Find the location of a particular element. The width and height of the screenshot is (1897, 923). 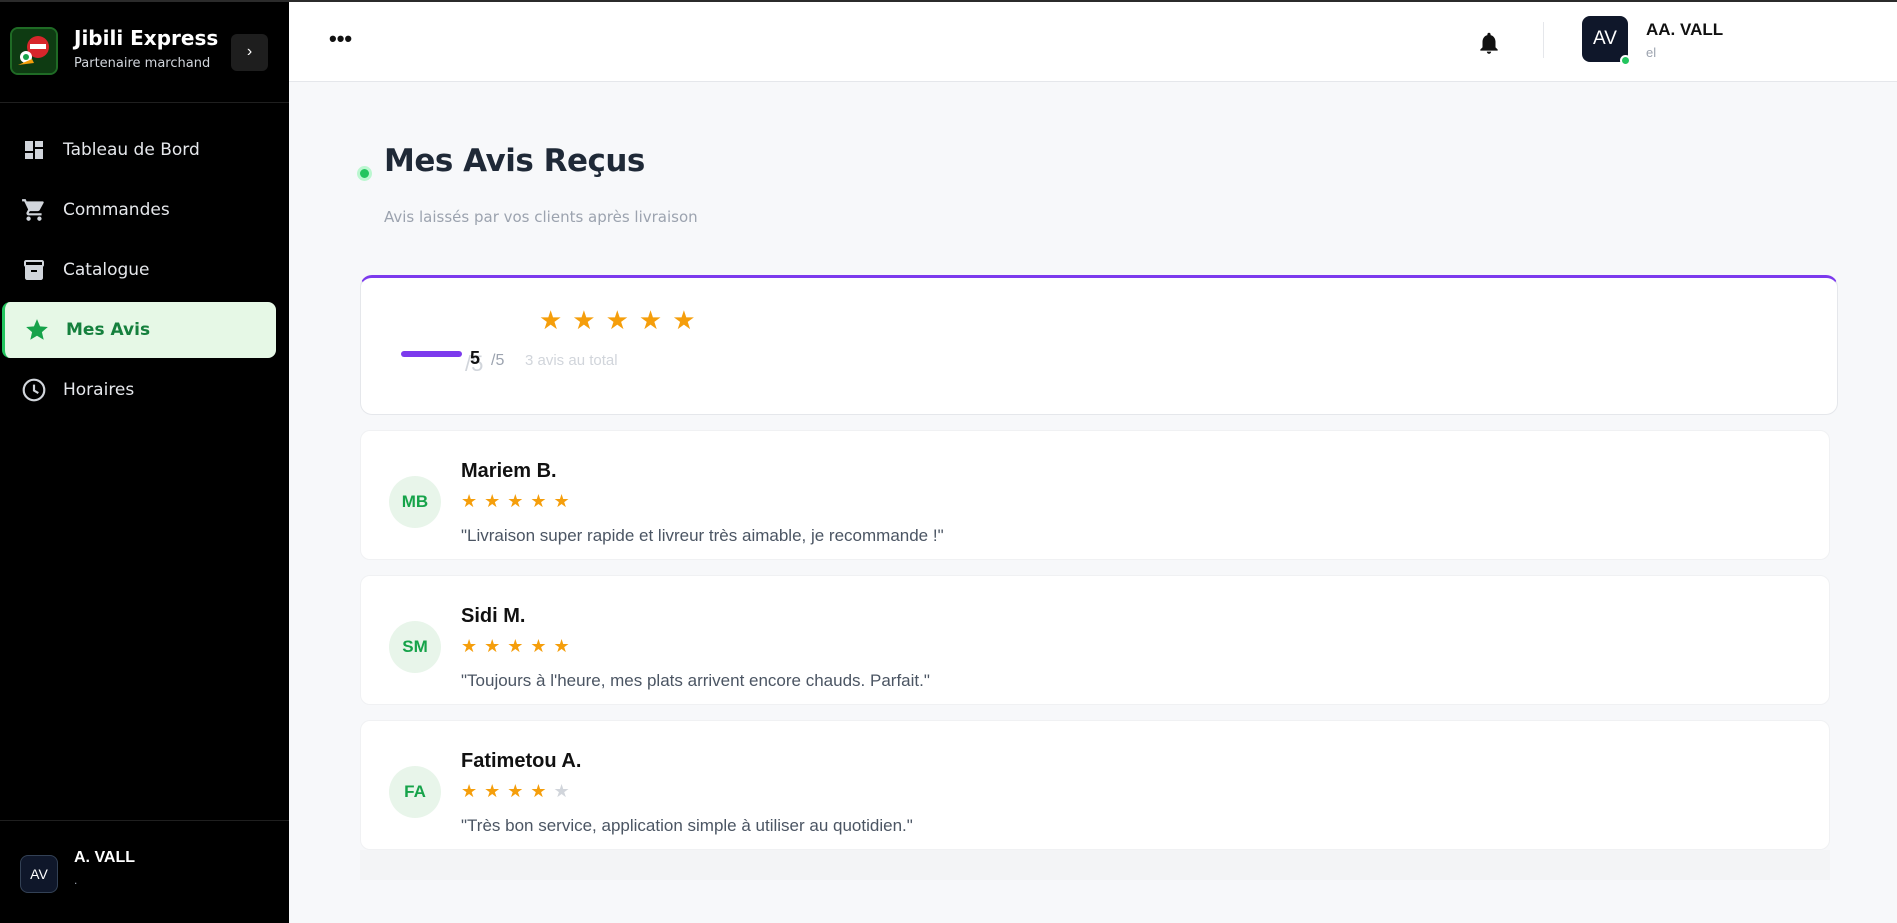

title-status-dot is located at coordinates (364, 173).